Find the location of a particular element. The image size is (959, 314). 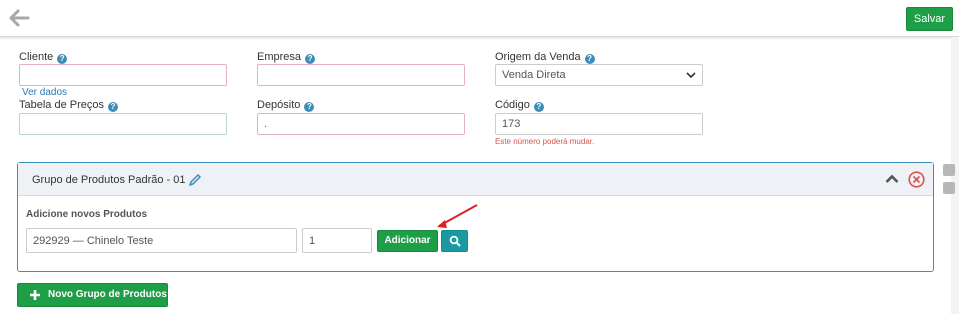

annotation-arrow-icon is located at coordinates (457, 216).